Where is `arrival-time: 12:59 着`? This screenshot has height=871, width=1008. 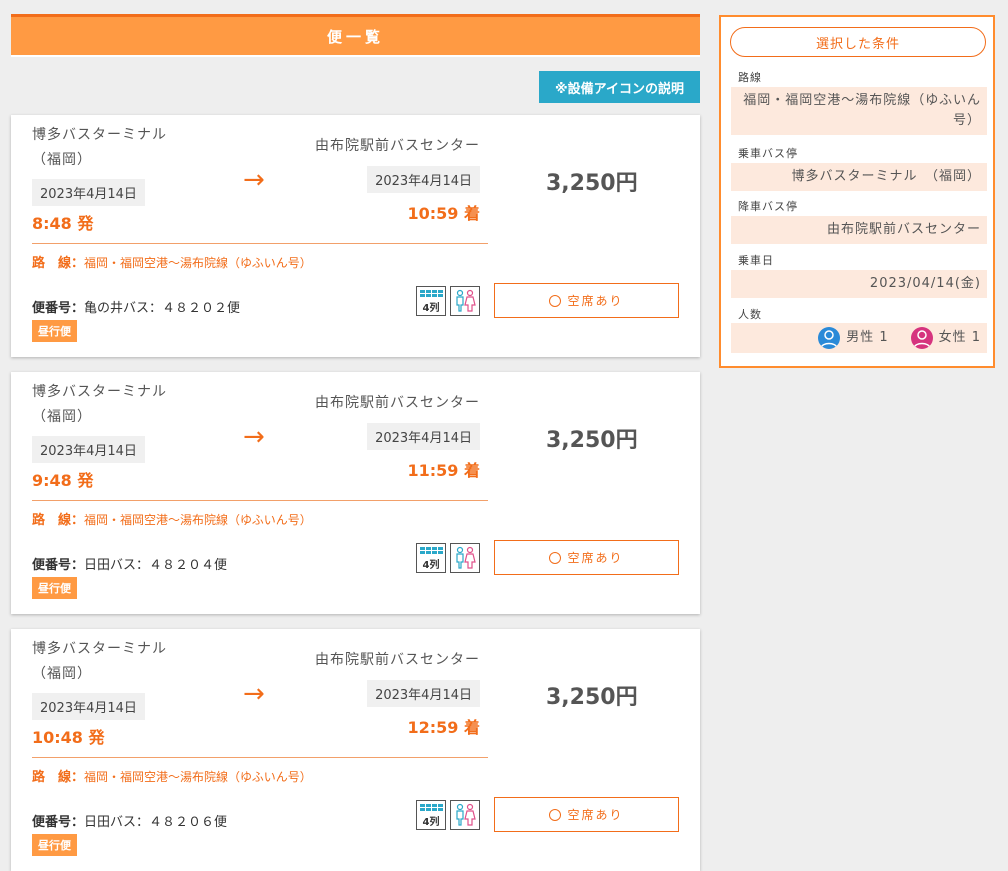
arrival-time: 12:59 着 is located at coordinates (443, 727).